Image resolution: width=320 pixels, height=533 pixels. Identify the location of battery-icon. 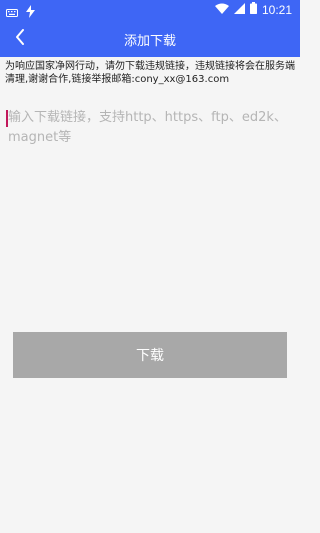
(253, 9).